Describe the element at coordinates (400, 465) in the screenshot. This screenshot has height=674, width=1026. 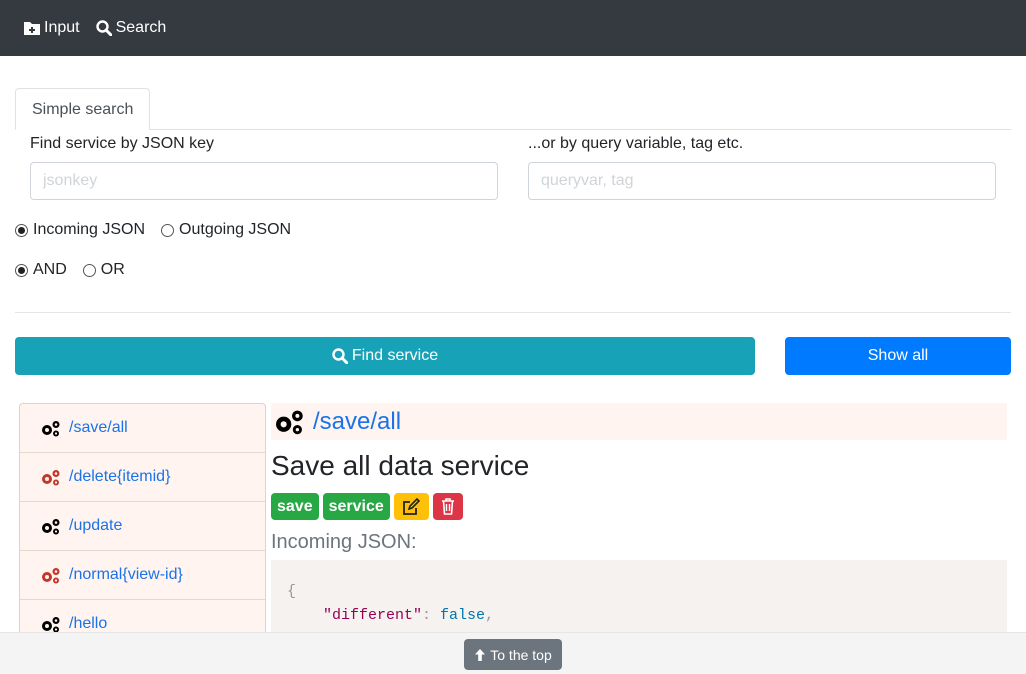
I see `detail-title: Save all data service` at that location.